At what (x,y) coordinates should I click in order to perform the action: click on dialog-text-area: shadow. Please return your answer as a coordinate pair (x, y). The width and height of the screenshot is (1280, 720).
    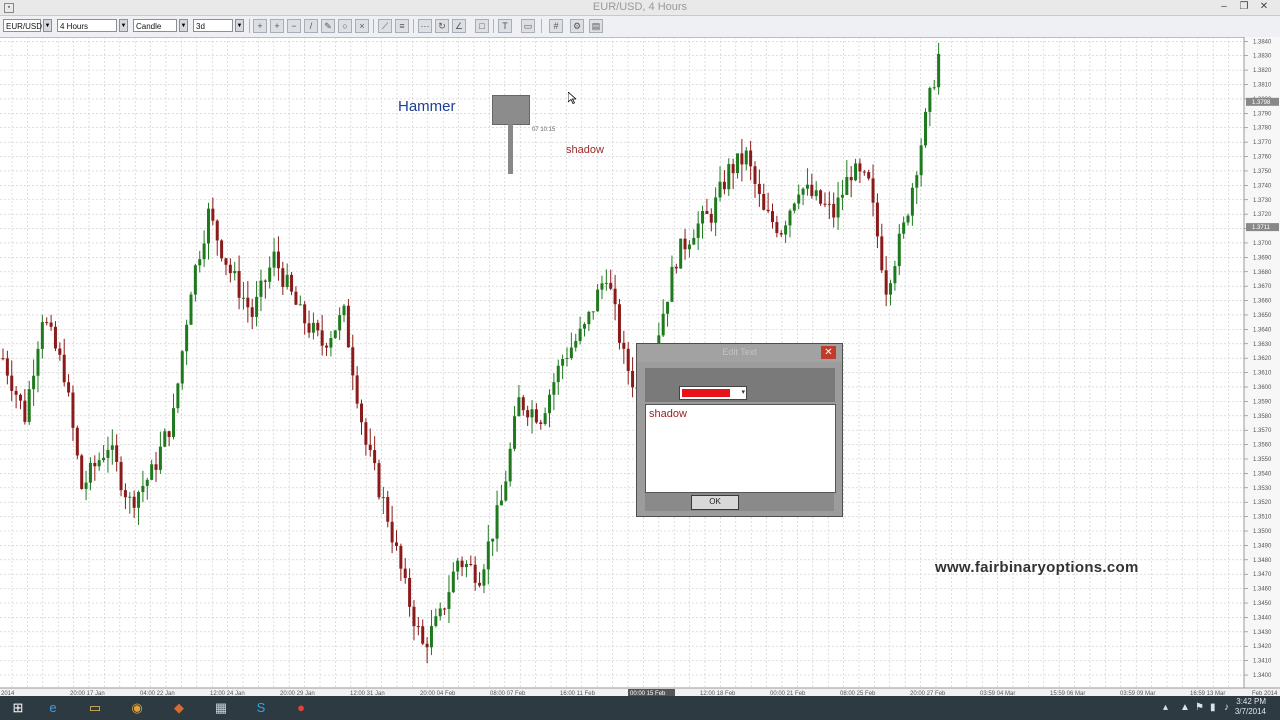
    Looking at the image, I should click on (740, 448).